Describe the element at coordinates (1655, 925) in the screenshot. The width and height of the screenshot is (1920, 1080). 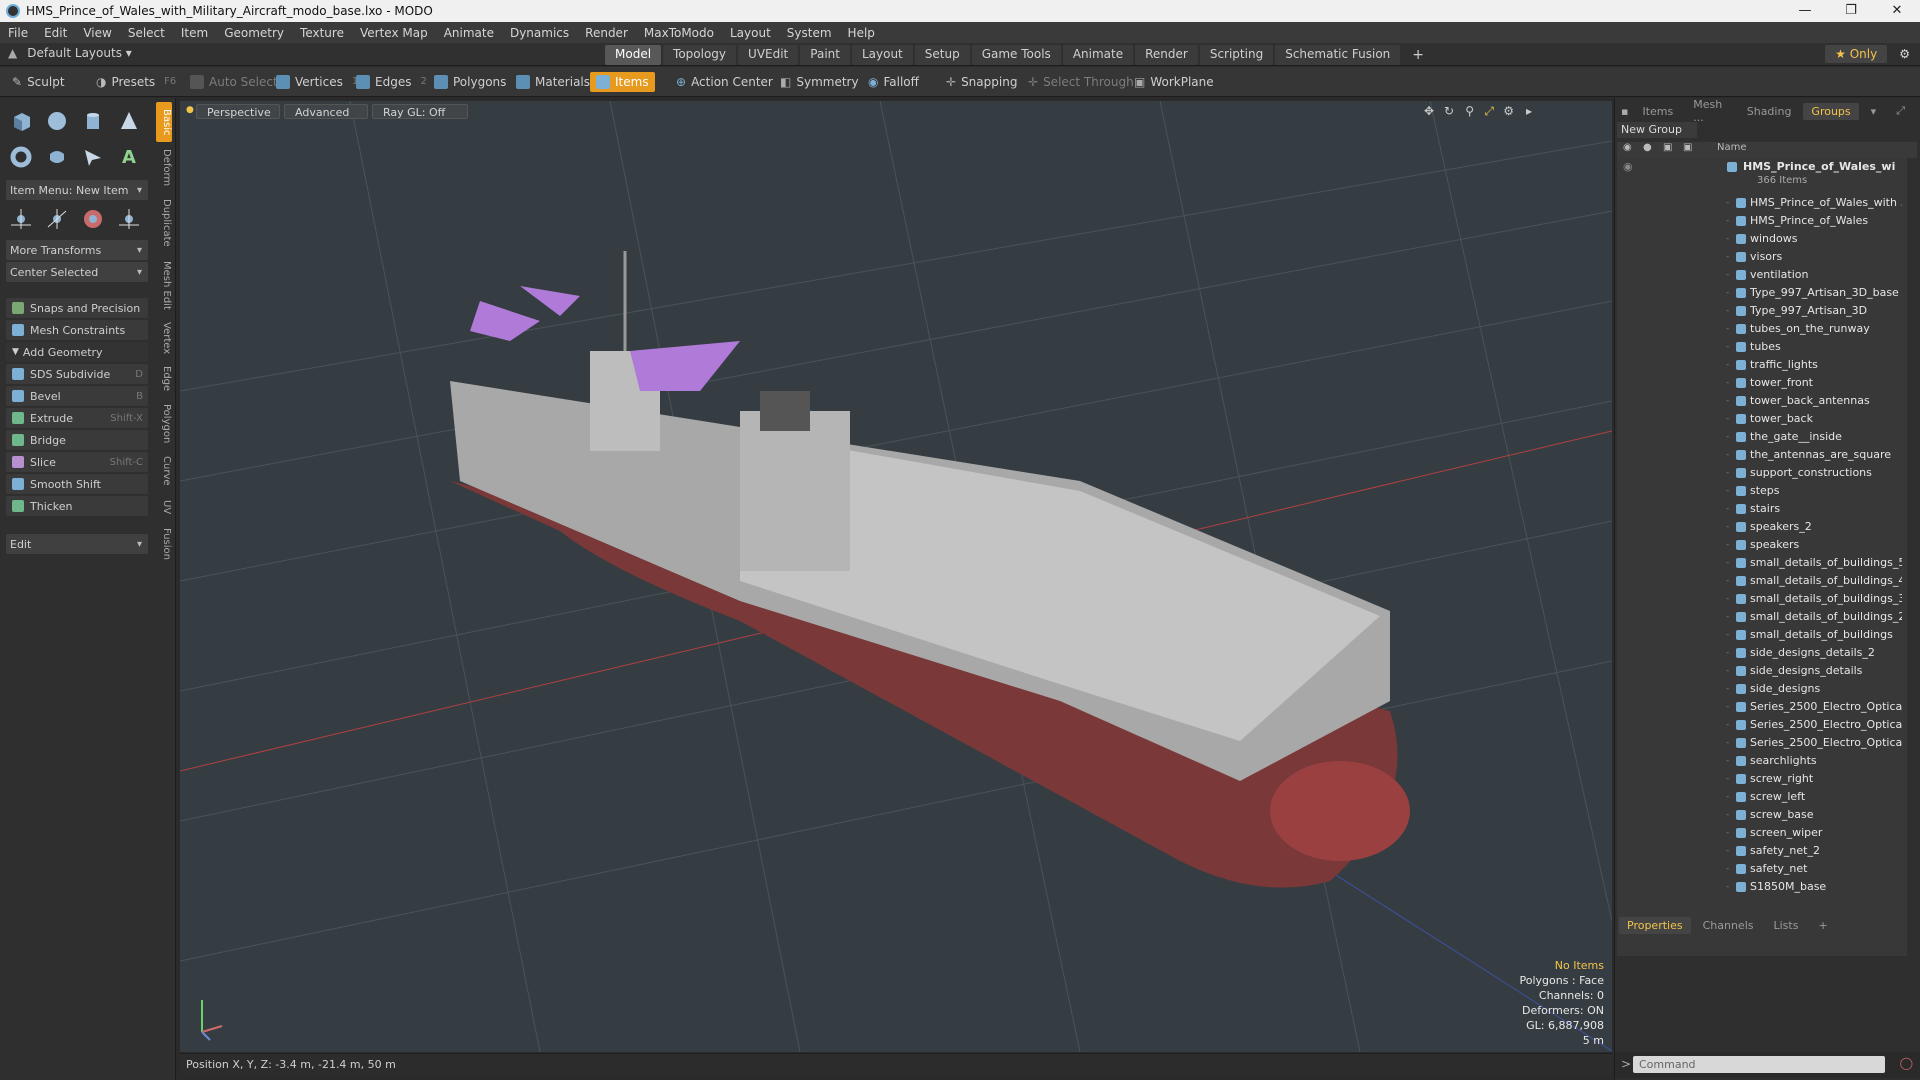
I see `tab-properties: Properties` at that location.